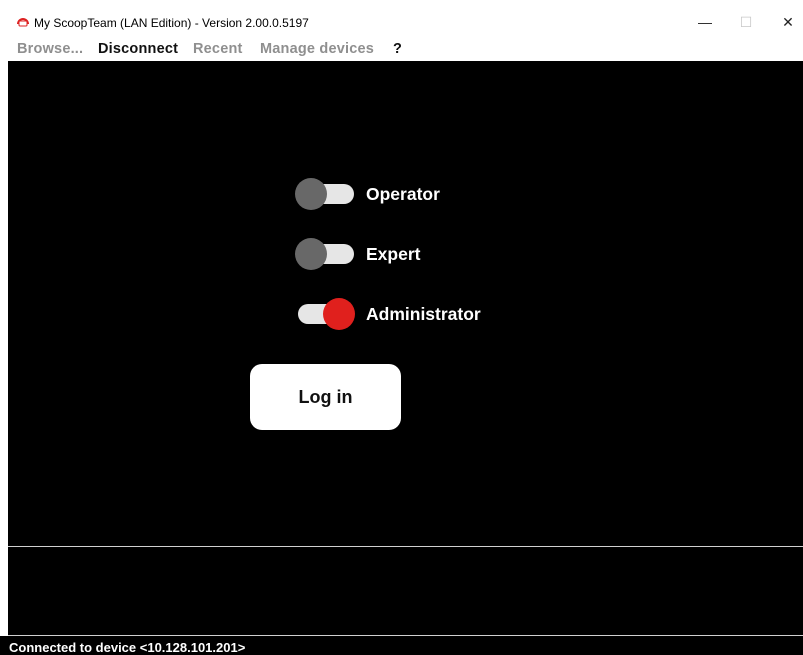  I want to click on role-label: Expert, so click(393, 254).